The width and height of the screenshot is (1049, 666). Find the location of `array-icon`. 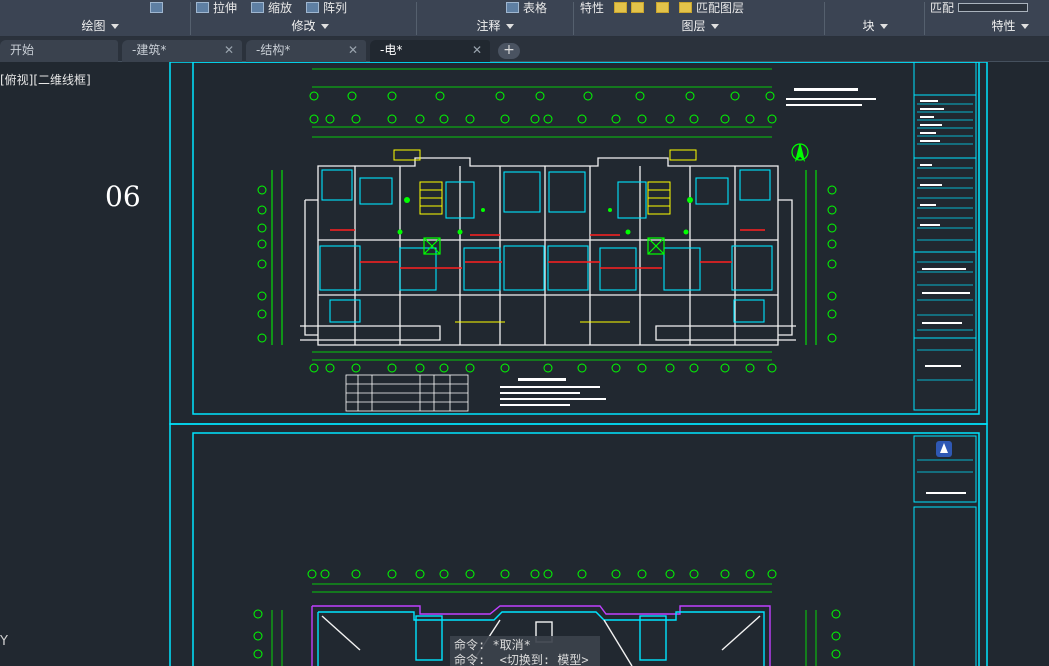

array-icon is located at coordinates (313, 7).